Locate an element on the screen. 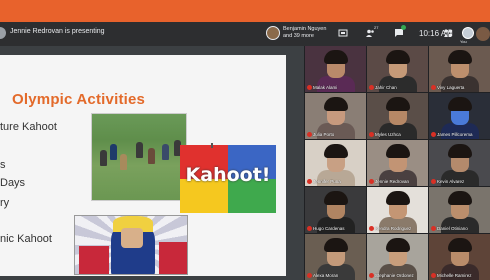  chat-unread-dot is located at coordinates (403, 27).